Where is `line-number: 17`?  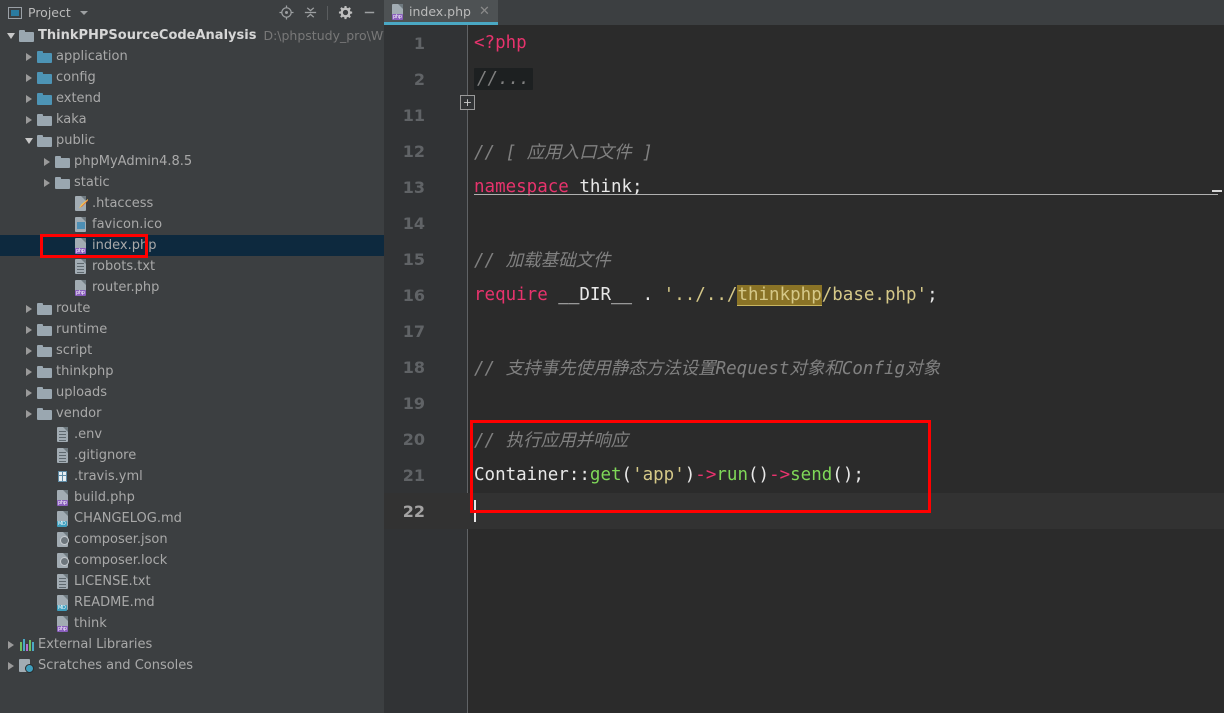
line-number: 17 is located at coordinates (404, 331).